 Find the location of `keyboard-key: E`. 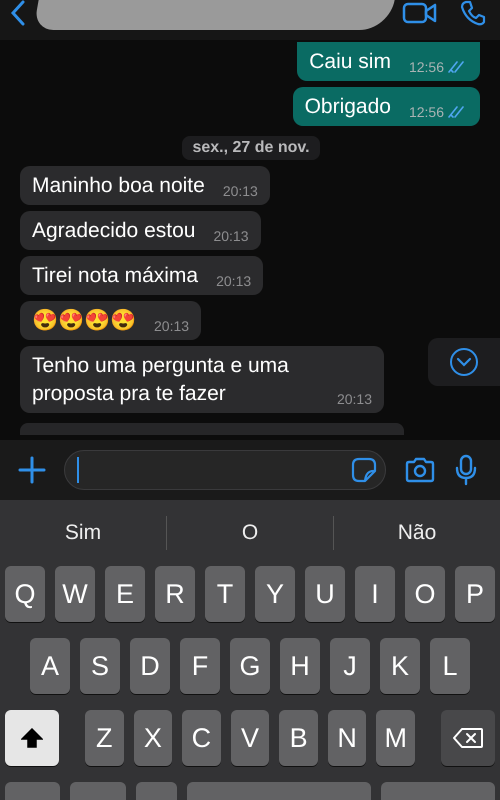

keyboard-key: E is located at coordinates (125, 594).